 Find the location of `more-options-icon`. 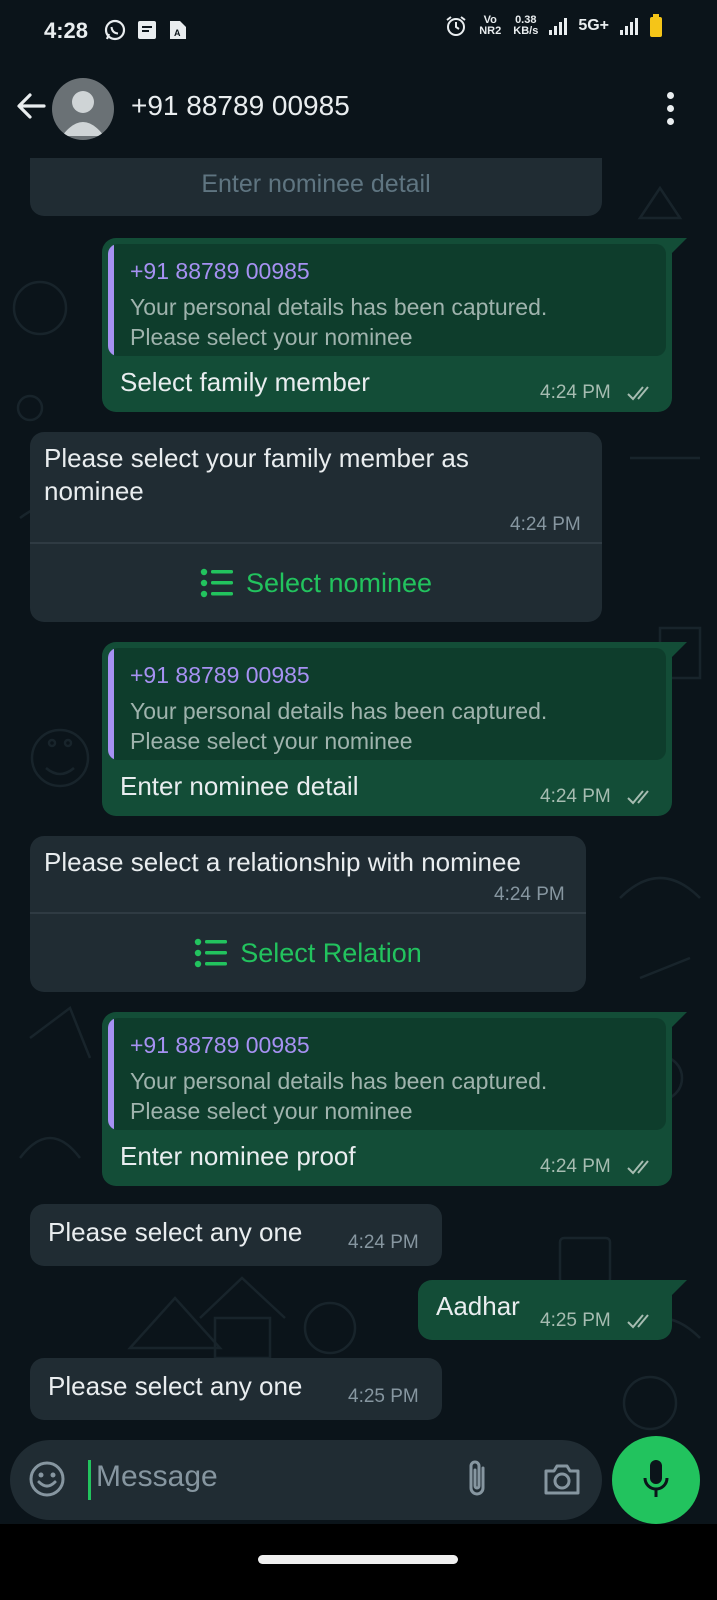

more-options-icon is located at coordinates (671, 111).